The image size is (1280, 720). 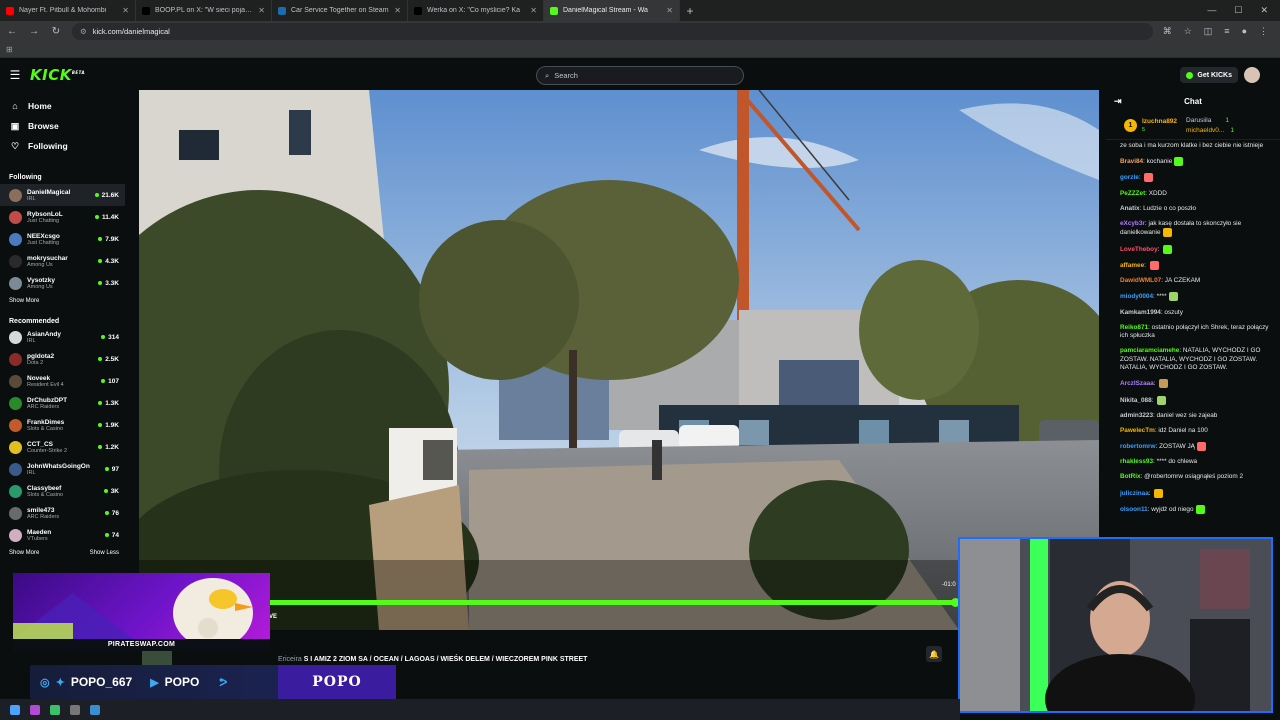 I want to click on chat-text: ZOSTAW JĄ, so click(x=1177, y=447).